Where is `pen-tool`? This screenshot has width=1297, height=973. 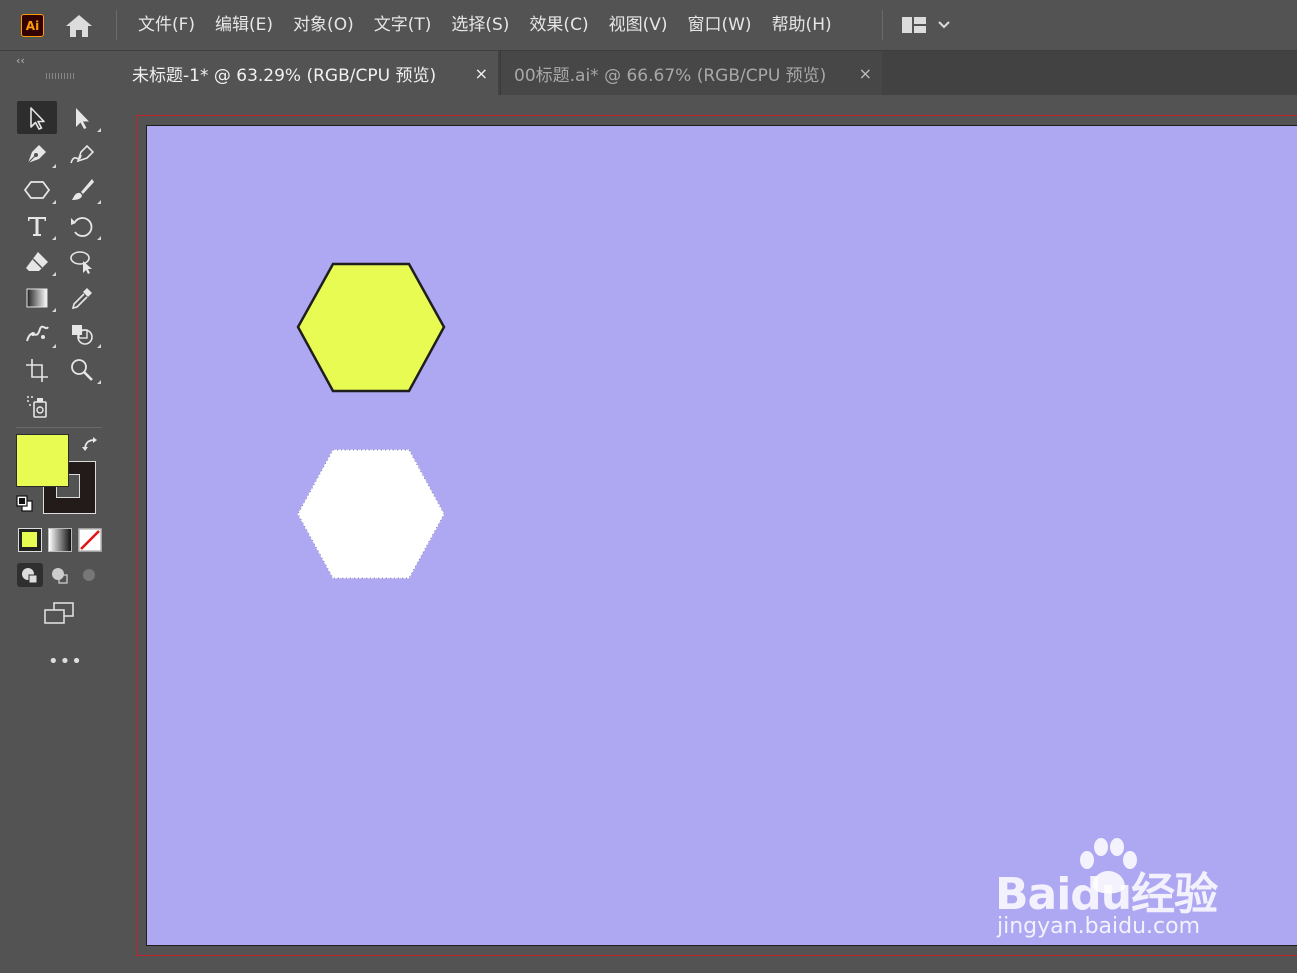 pen-tool is located at coordinates (37, 153).